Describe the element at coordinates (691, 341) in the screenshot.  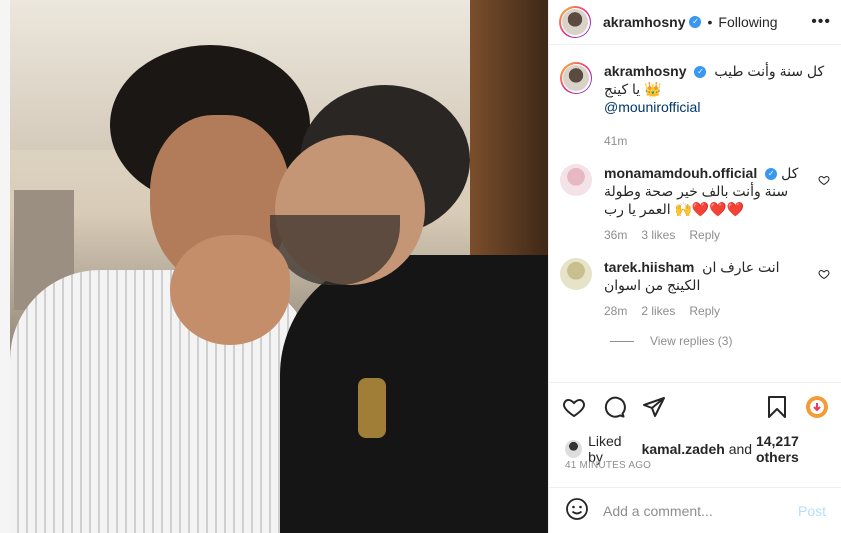
I see `view-replies-label: View replies (3)` at that location.